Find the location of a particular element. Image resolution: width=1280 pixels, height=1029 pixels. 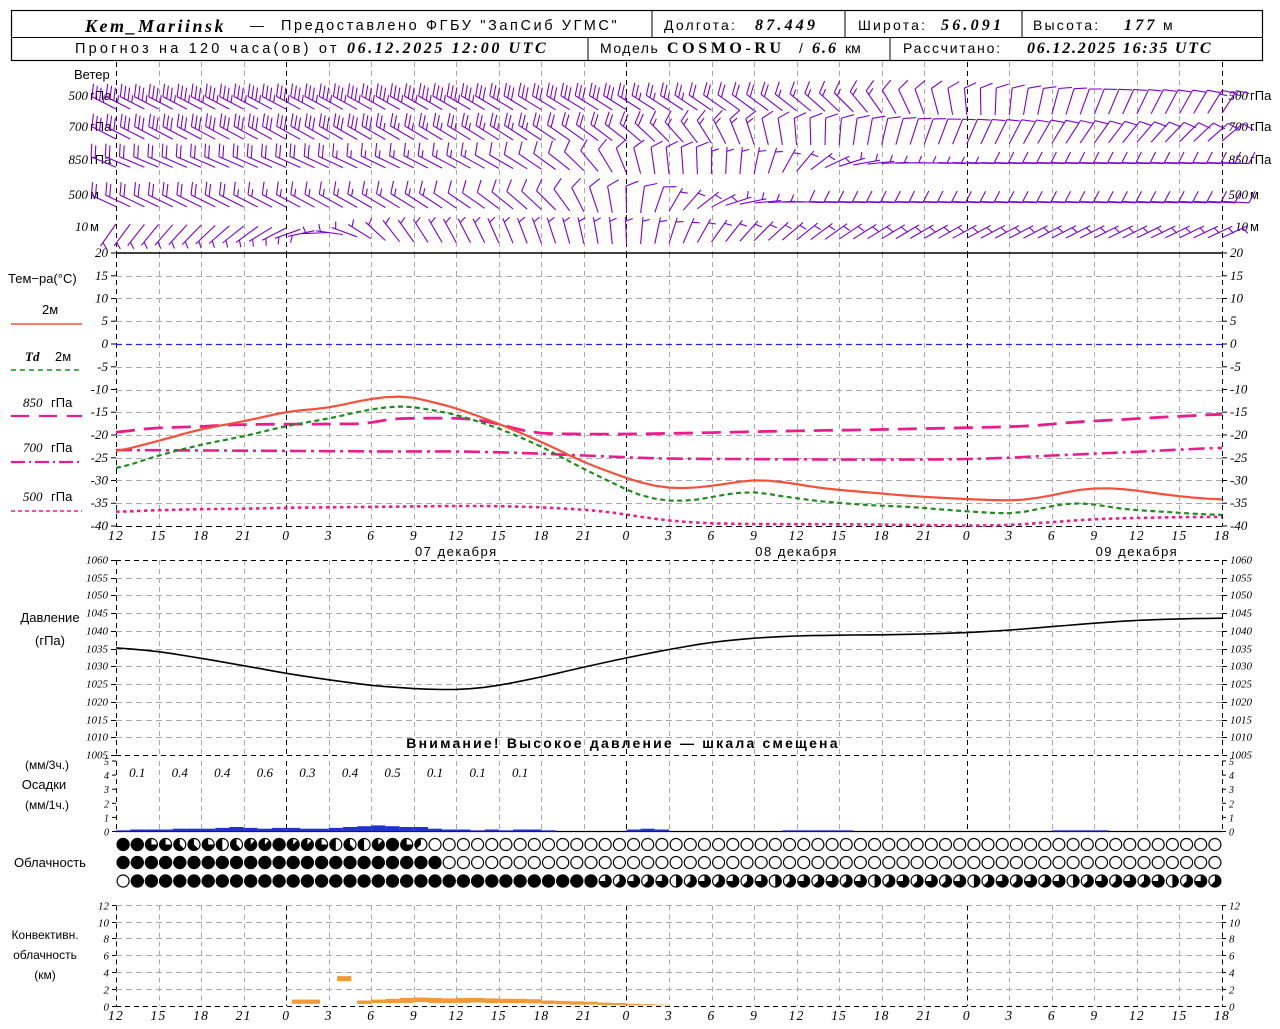

svg-text: Kem_Mariinsk is located at coordinates (155, 26).